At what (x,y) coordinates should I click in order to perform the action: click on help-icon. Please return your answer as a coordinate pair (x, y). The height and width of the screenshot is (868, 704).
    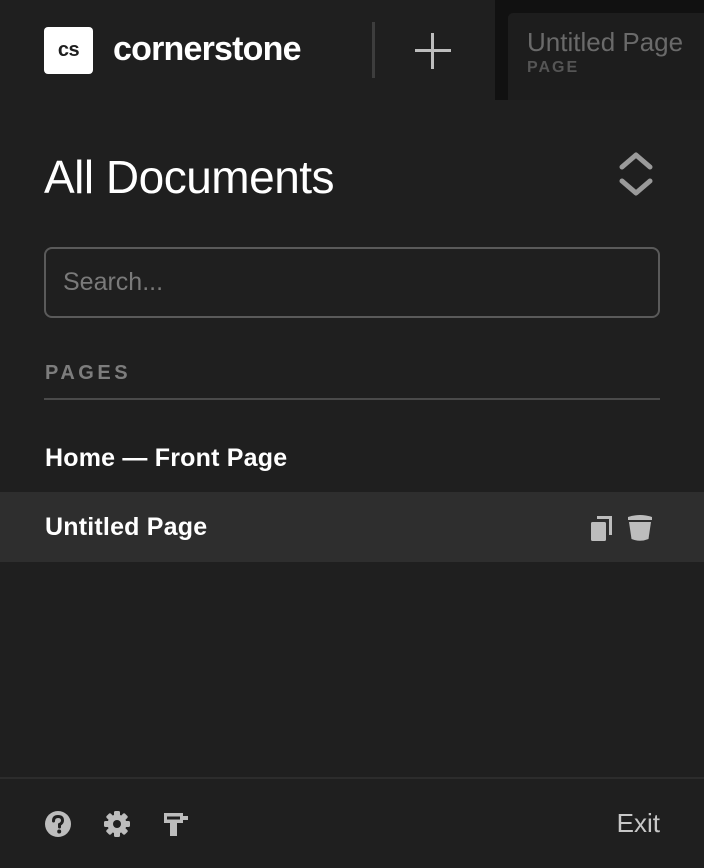
    Looking at the image, I should click on (58, 824).